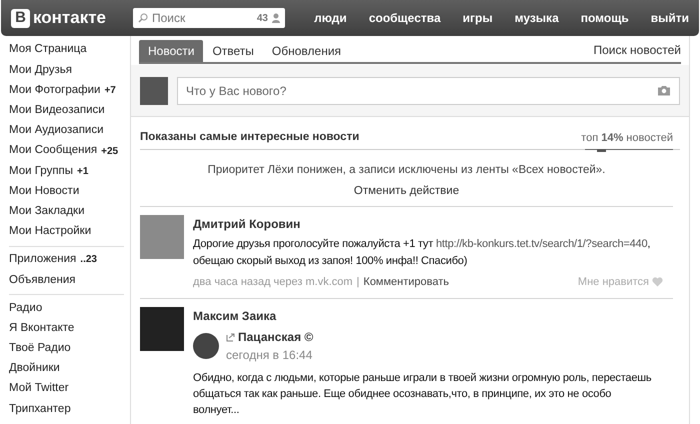 The height and width of the screenshot is (424, 700). I want to click on comment-link: Комментировать, so click(406, 282).